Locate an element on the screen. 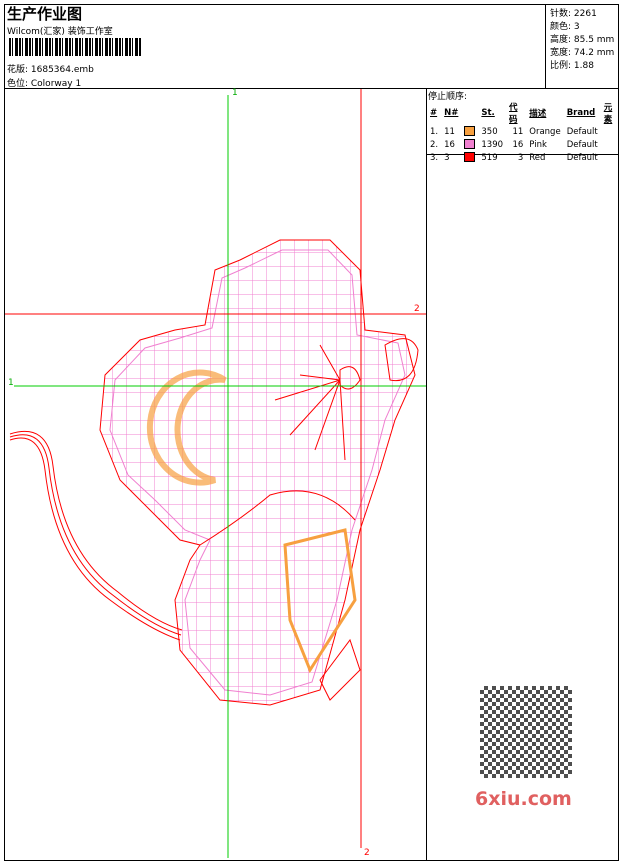 Image resolution: width=620 pixels, height=861 pixels. watermark-text: 6xiu.com is located at coordinates (523, 799).